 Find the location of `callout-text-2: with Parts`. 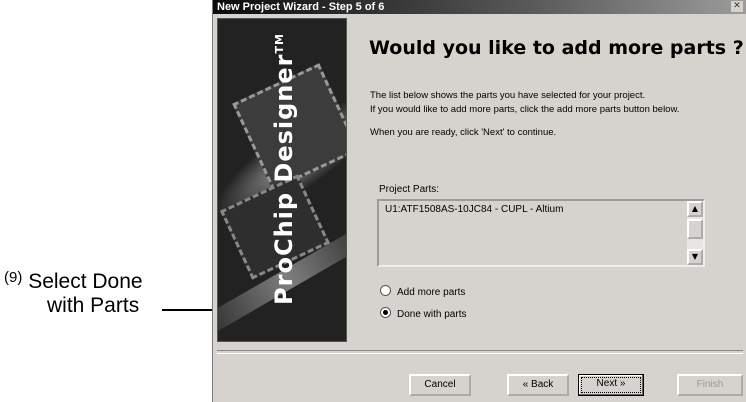

callout-text-2: with Parts is located at coordinates (93, 305).